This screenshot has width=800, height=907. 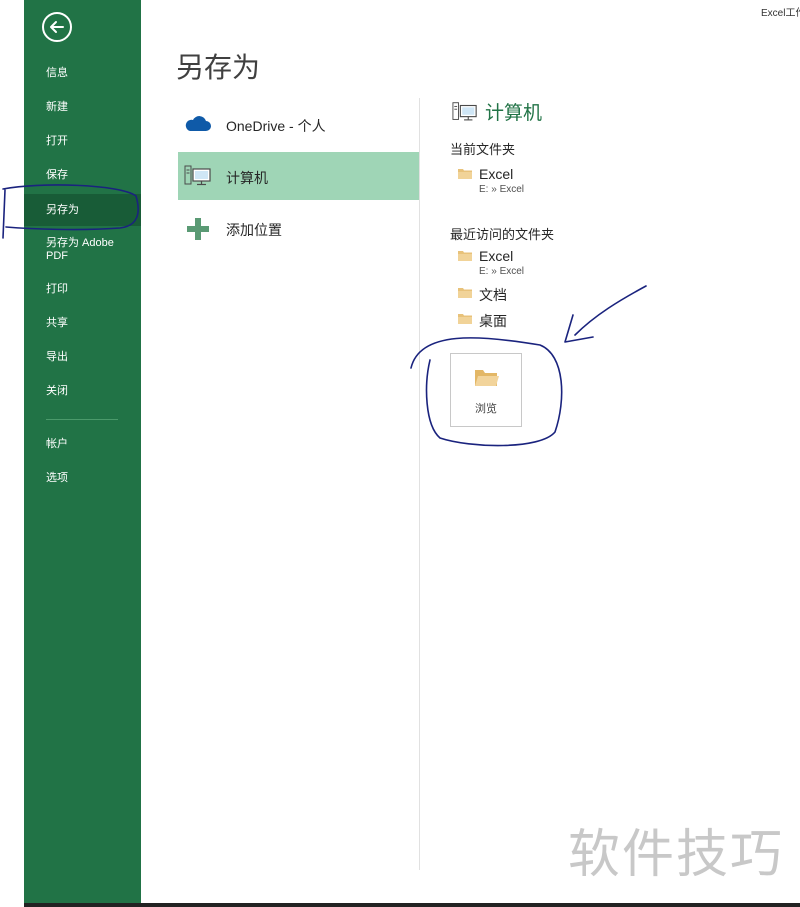 What do you see at coordinates (276, 126) in the screenshot?
I see `place-label: OneDrive - 个人` at bounding box center [276, 126].